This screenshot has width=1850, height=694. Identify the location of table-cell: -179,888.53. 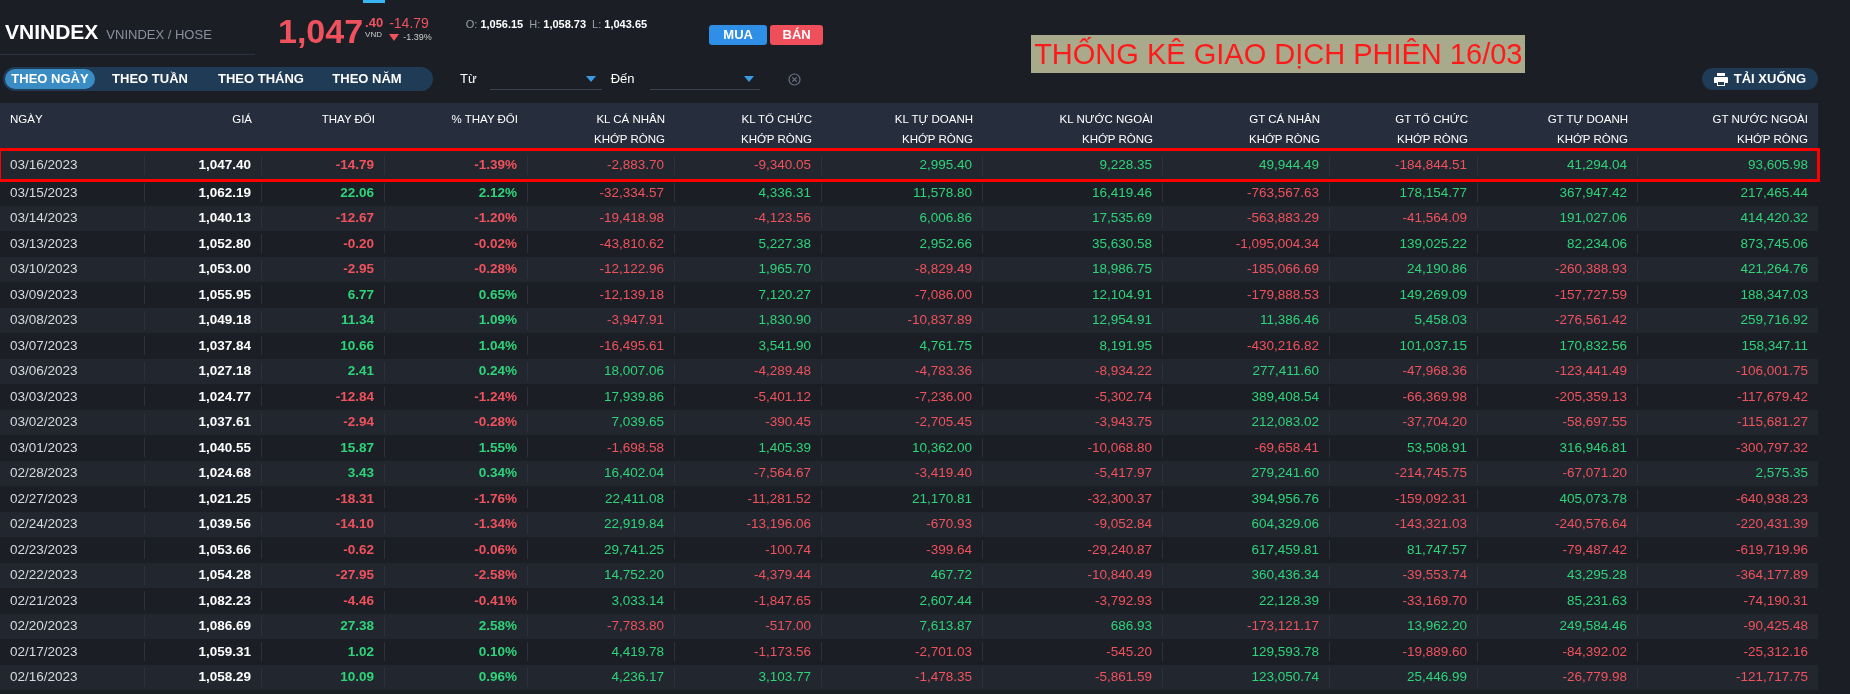
(1246, 295).